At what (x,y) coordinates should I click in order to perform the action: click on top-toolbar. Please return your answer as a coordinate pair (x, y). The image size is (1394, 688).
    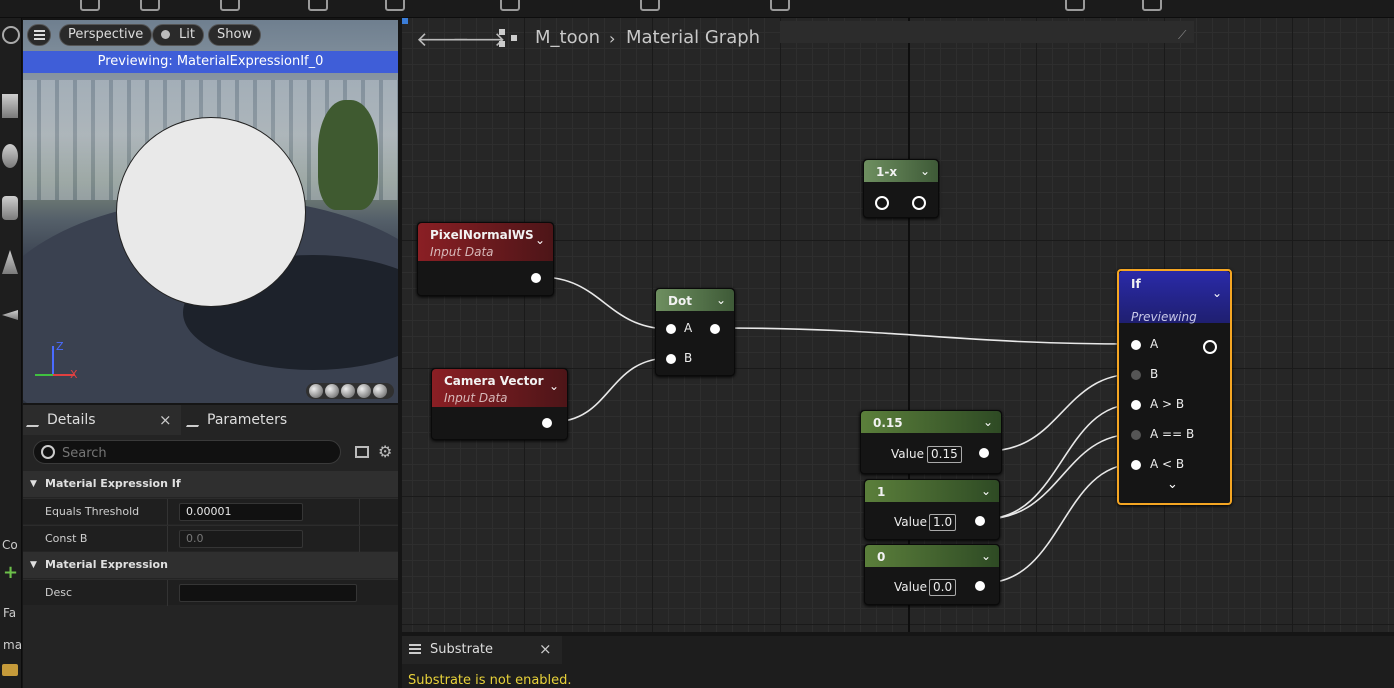
    Looking at the image, I should click on (697, 9).